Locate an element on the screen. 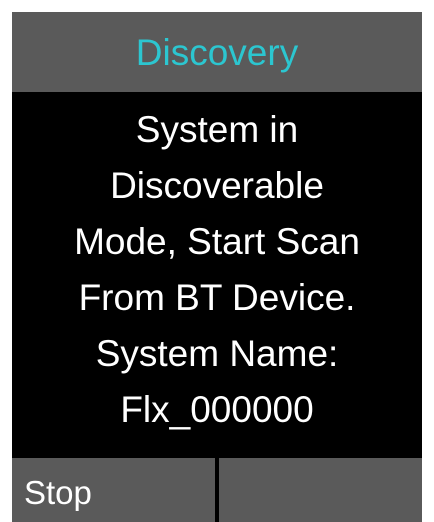 The image size is (434, 522). title-bar: Discovery is located at coordinates (217, 52).